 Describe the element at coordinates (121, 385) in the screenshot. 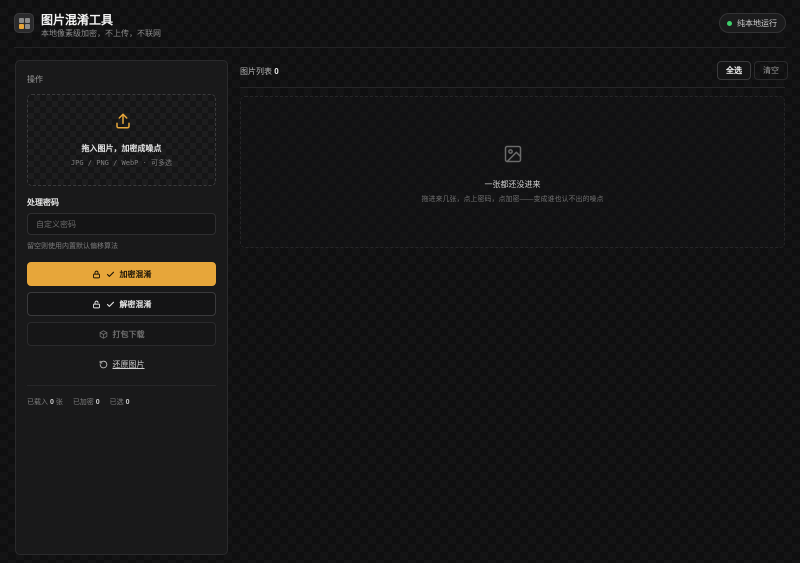

I see `panel-divider` at that location.